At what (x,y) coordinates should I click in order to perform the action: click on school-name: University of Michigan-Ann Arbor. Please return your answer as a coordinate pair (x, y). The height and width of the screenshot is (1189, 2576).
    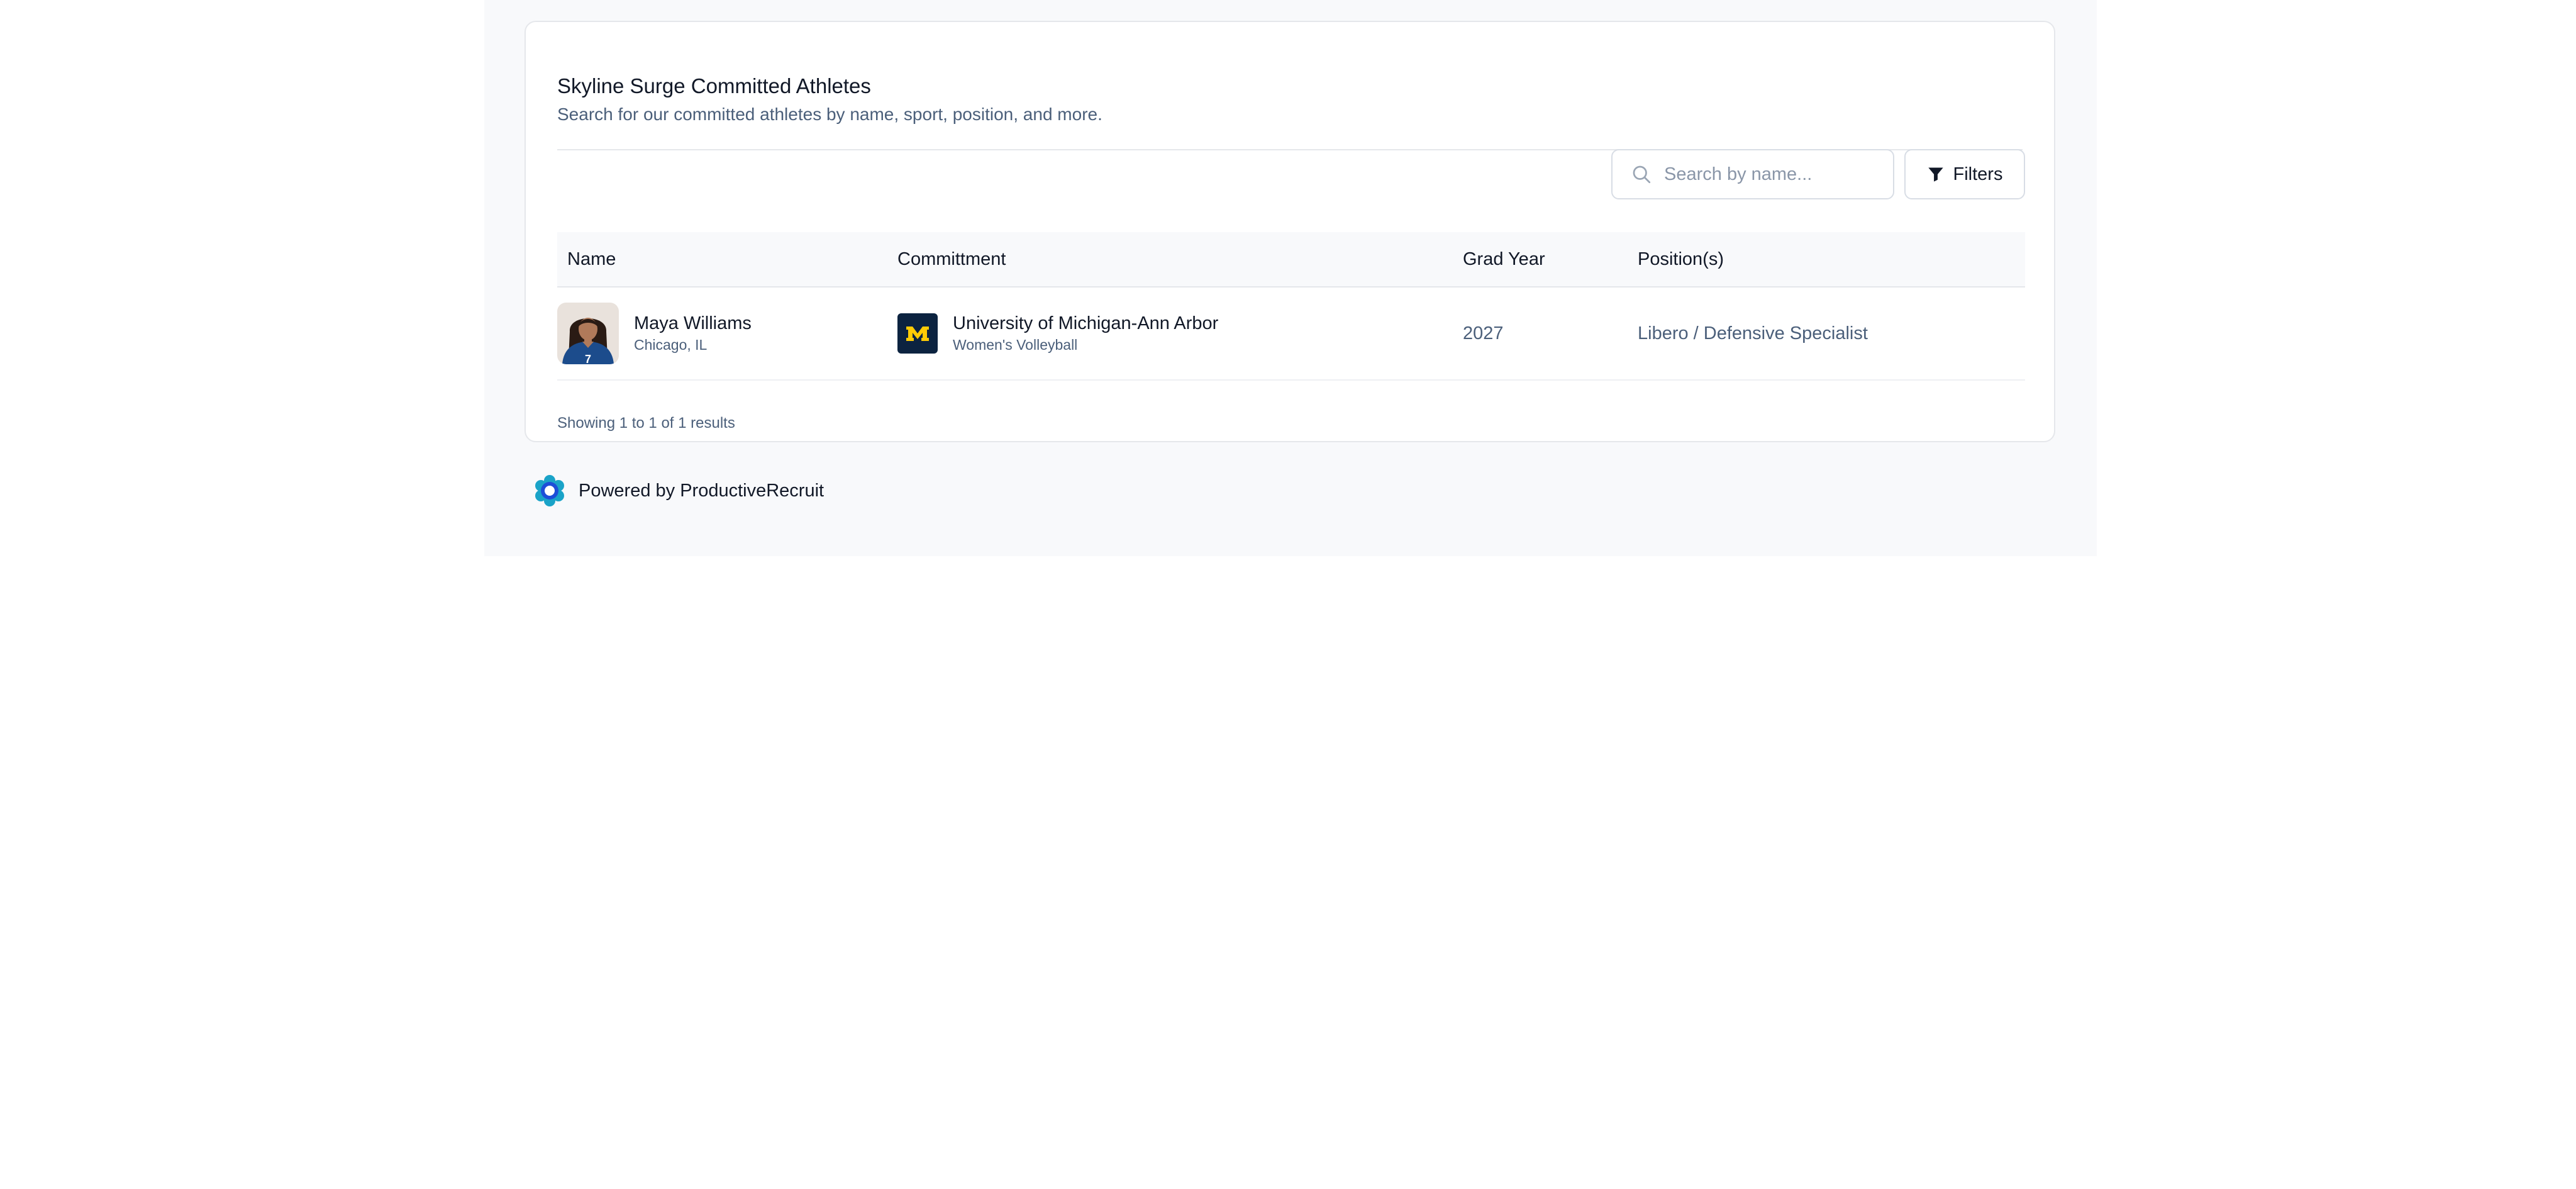
    Looking at the image, I should click on (1086, 323).